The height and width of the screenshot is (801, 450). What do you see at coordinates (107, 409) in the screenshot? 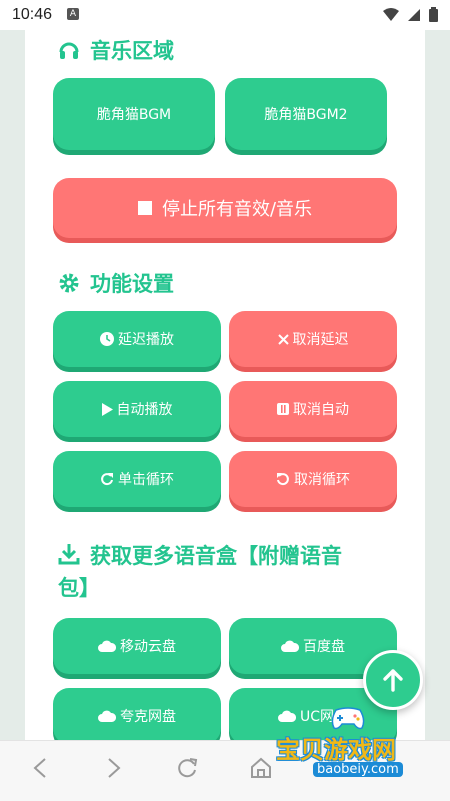
I see `play-icon` at bounding box center [107, 409].